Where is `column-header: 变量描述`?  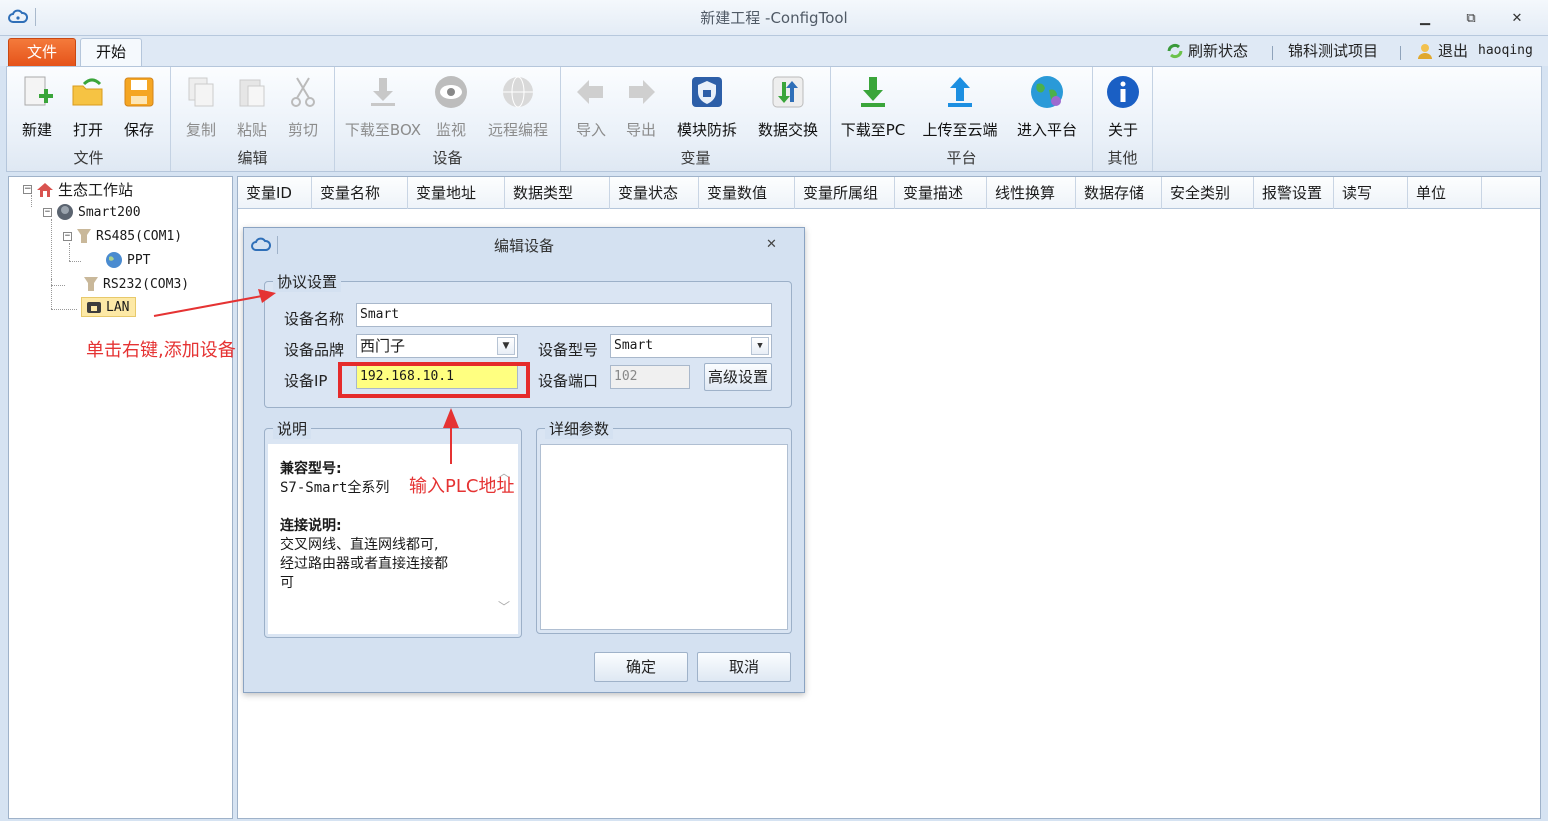 column-header: 变量描述 is located at coordinates (941, 193).